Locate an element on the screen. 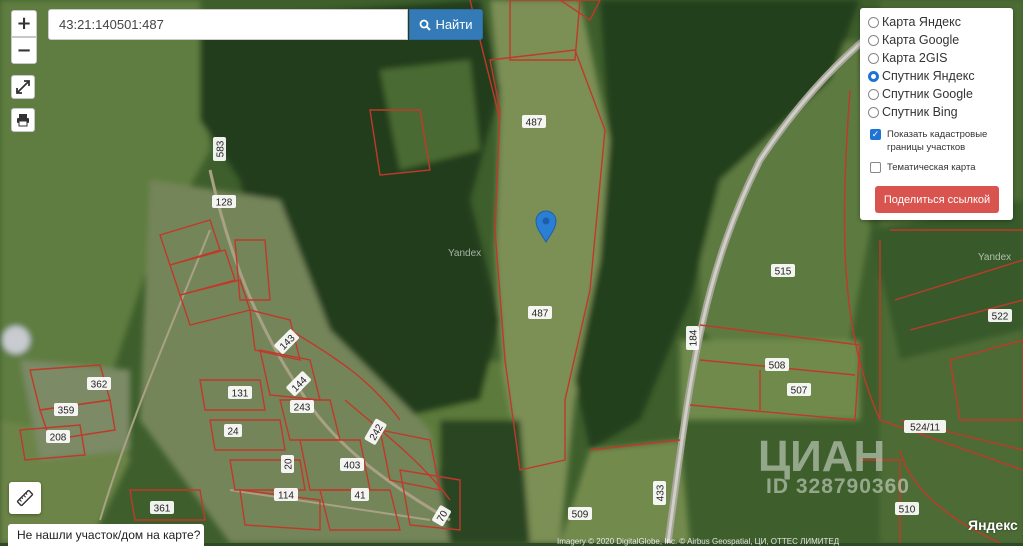  parcel-label: 20 is located at coordinates (288, 464).